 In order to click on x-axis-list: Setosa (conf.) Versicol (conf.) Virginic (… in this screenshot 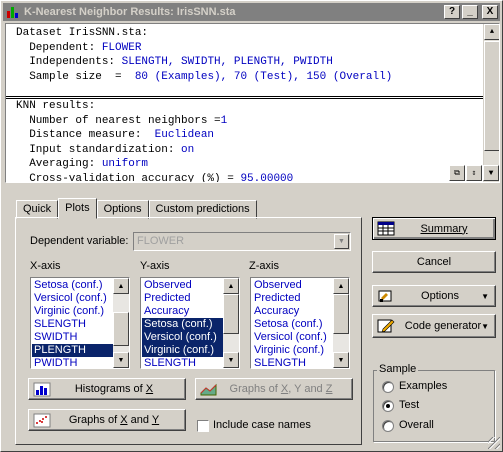, I will do `click(80, 323)`.